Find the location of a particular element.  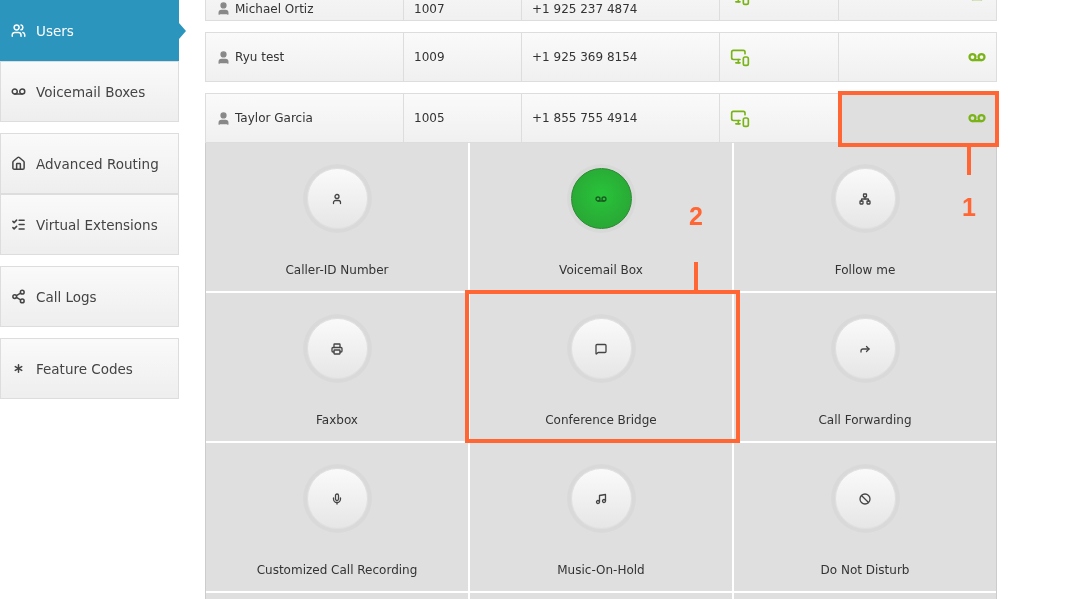

feature-label: Faxbox is located at coordinates (337, 420).